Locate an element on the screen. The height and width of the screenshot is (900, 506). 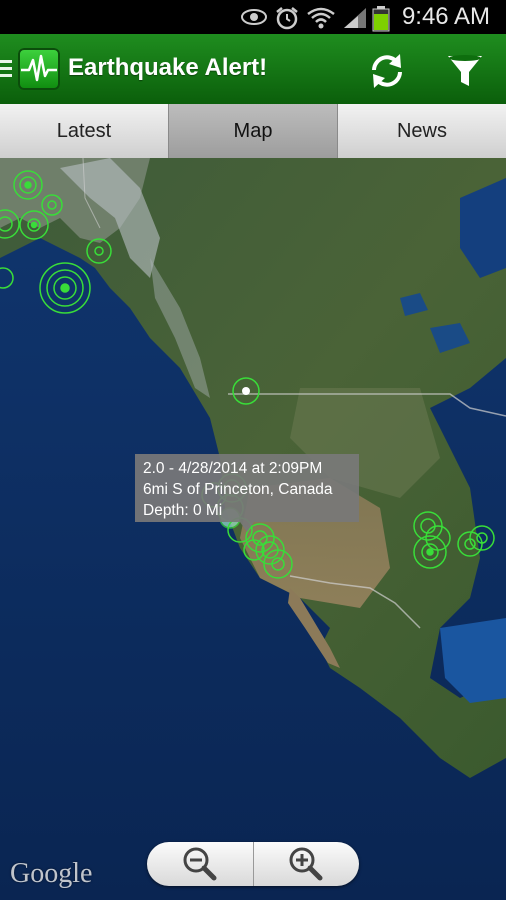
zoom-out-icon is located at coordinates (200, 864).